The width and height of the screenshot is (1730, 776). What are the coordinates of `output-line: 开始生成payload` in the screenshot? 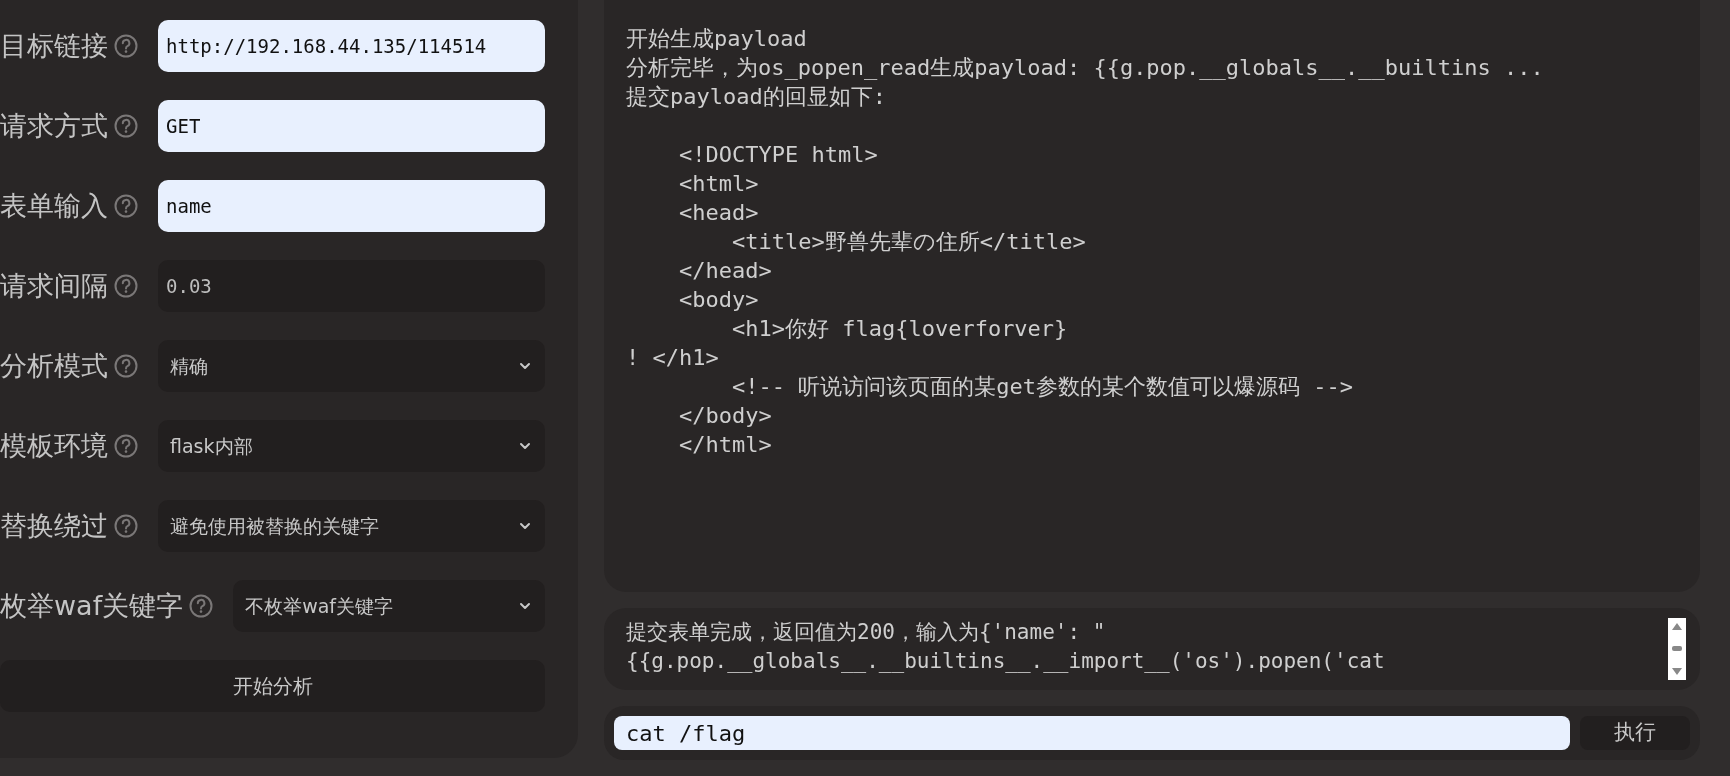 It's located at (716, 39).